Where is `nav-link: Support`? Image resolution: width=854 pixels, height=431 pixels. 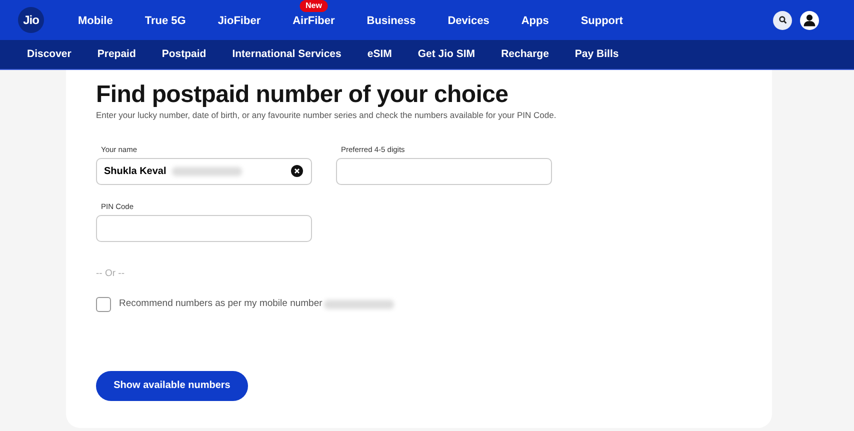
nav-link: Support is located at coordinates (601, 21).